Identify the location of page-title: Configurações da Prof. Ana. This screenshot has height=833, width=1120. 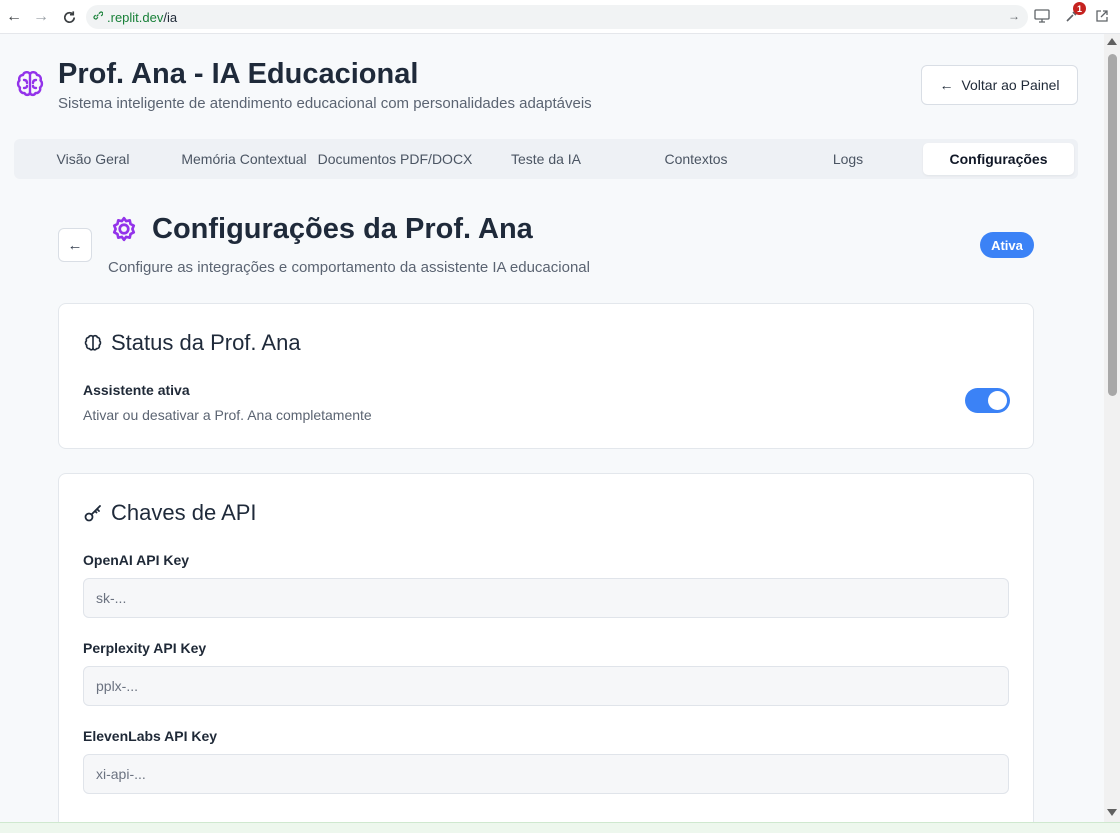
(342, 229).